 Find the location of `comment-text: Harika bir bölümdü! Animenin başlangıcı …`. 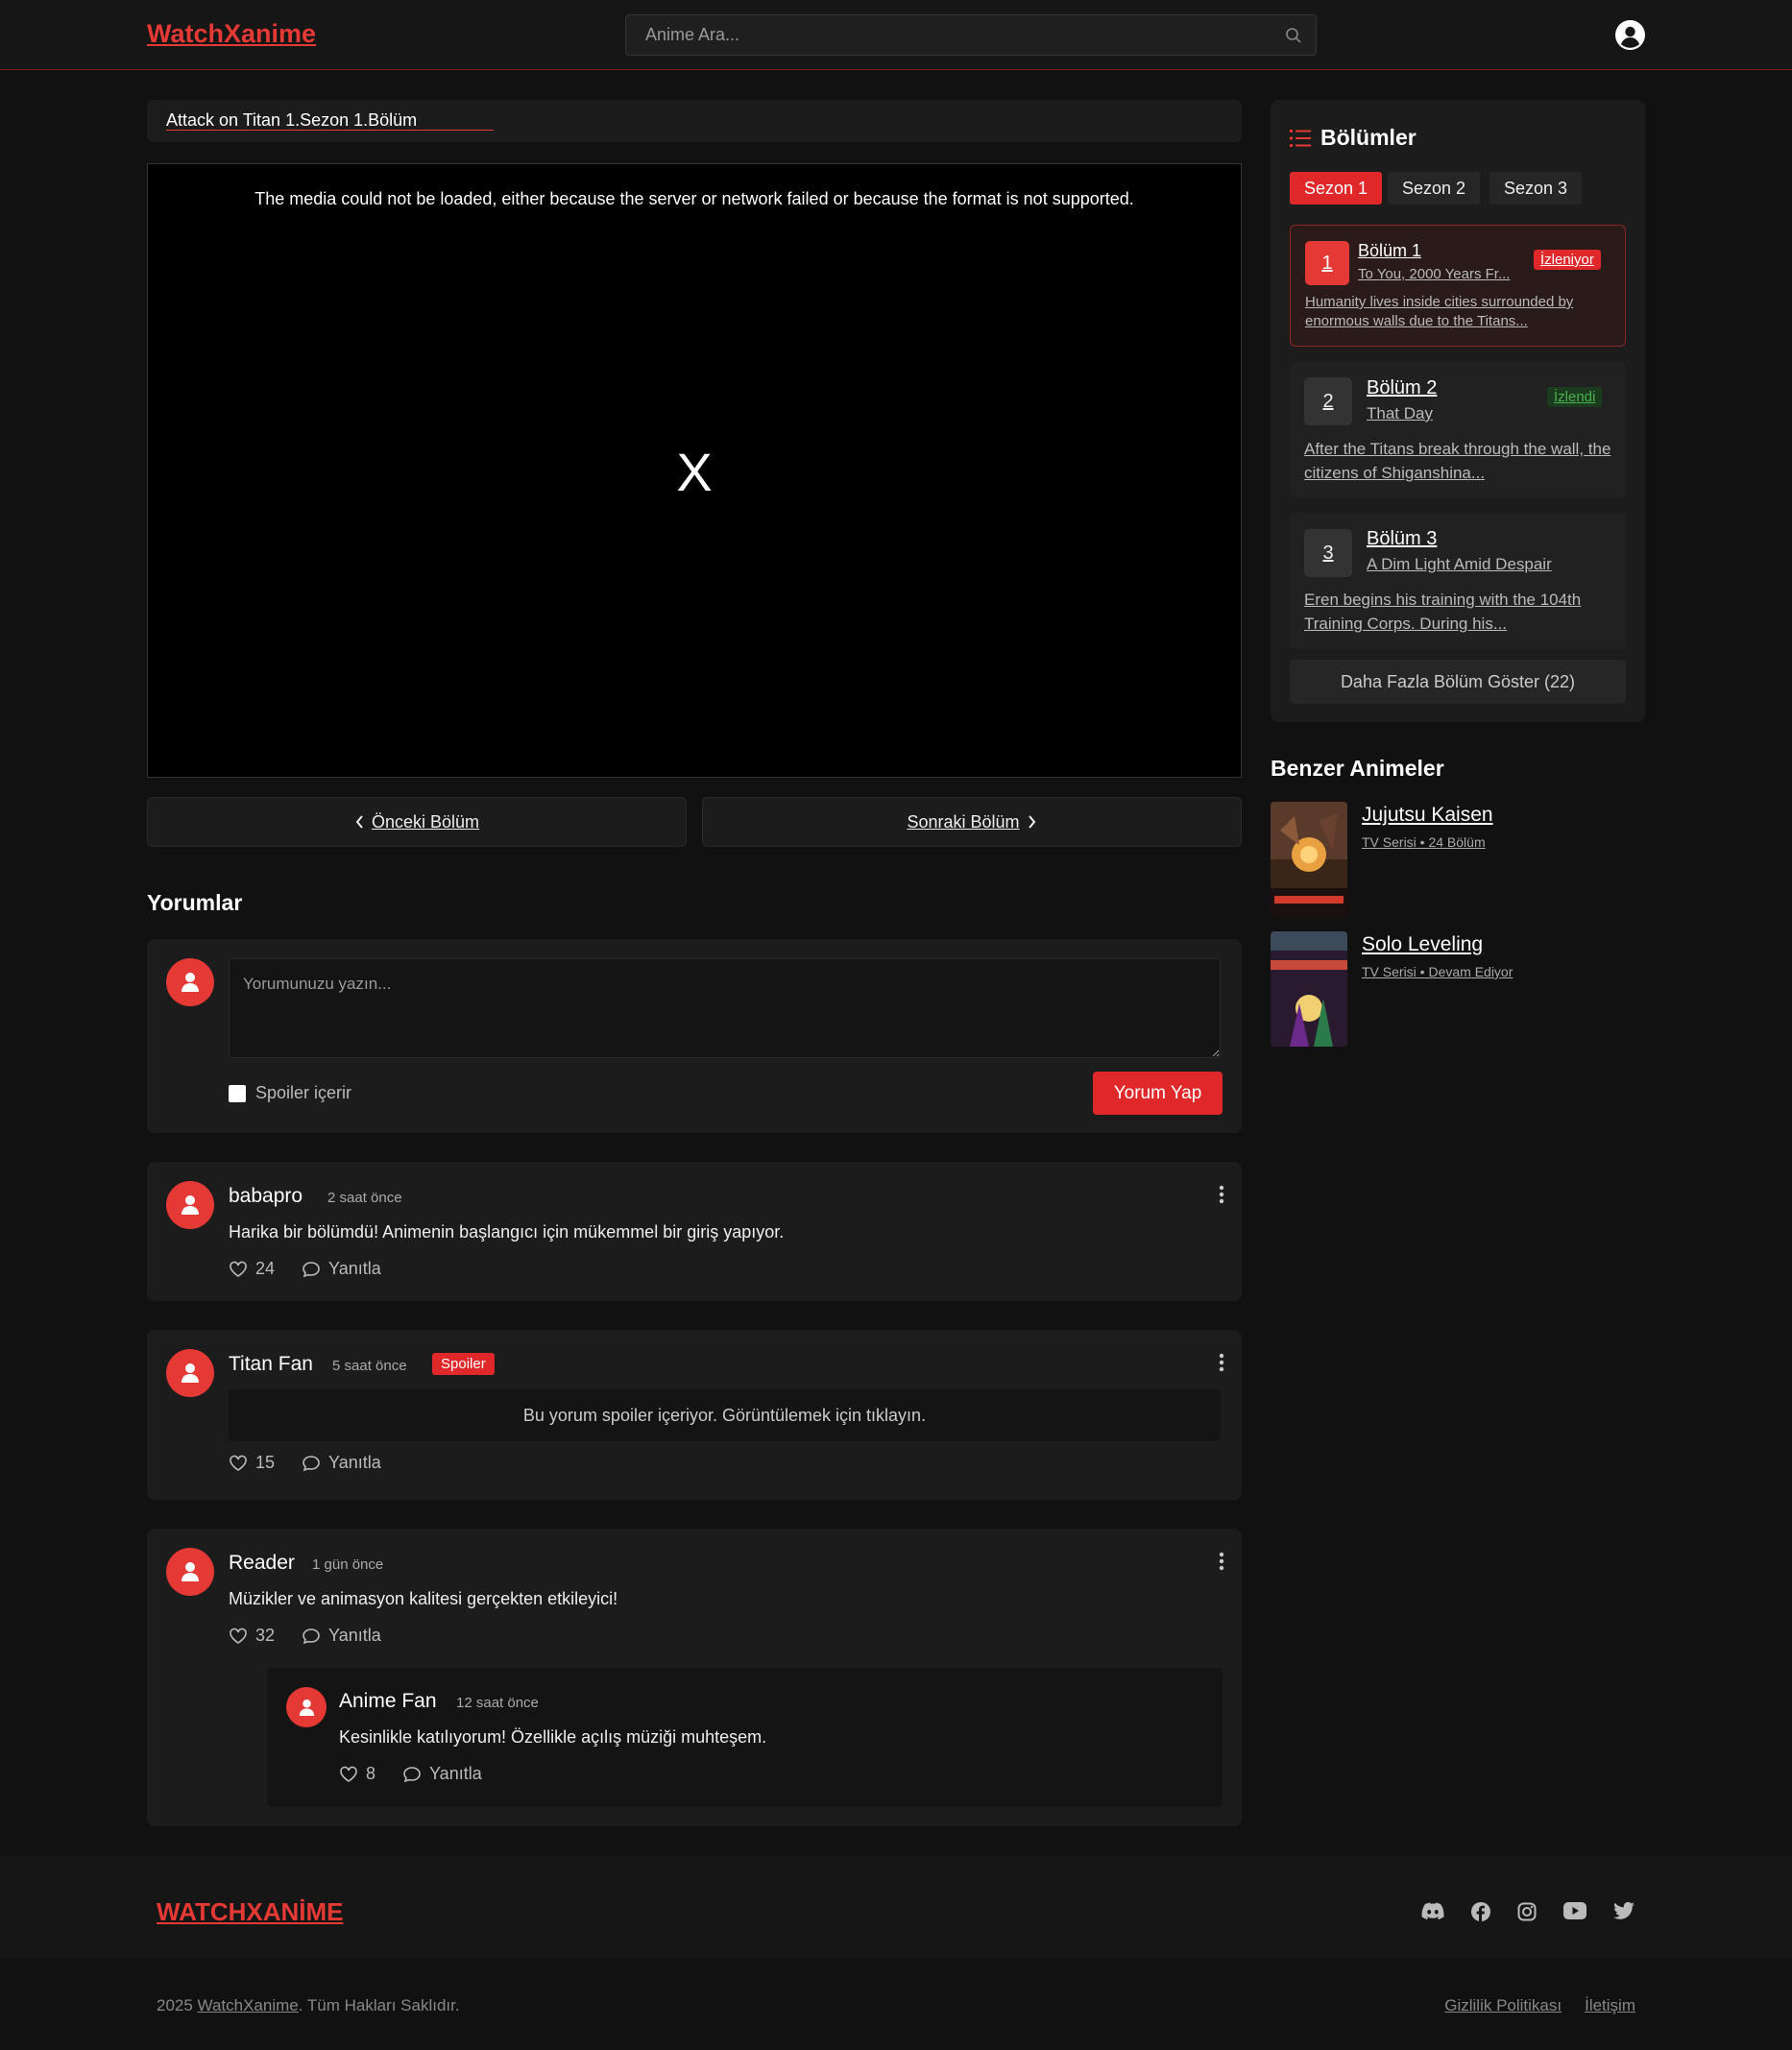

comment-text: Harika bir bölümdü! Animenin başlangıcı … is located at coordinates (507, 1232).